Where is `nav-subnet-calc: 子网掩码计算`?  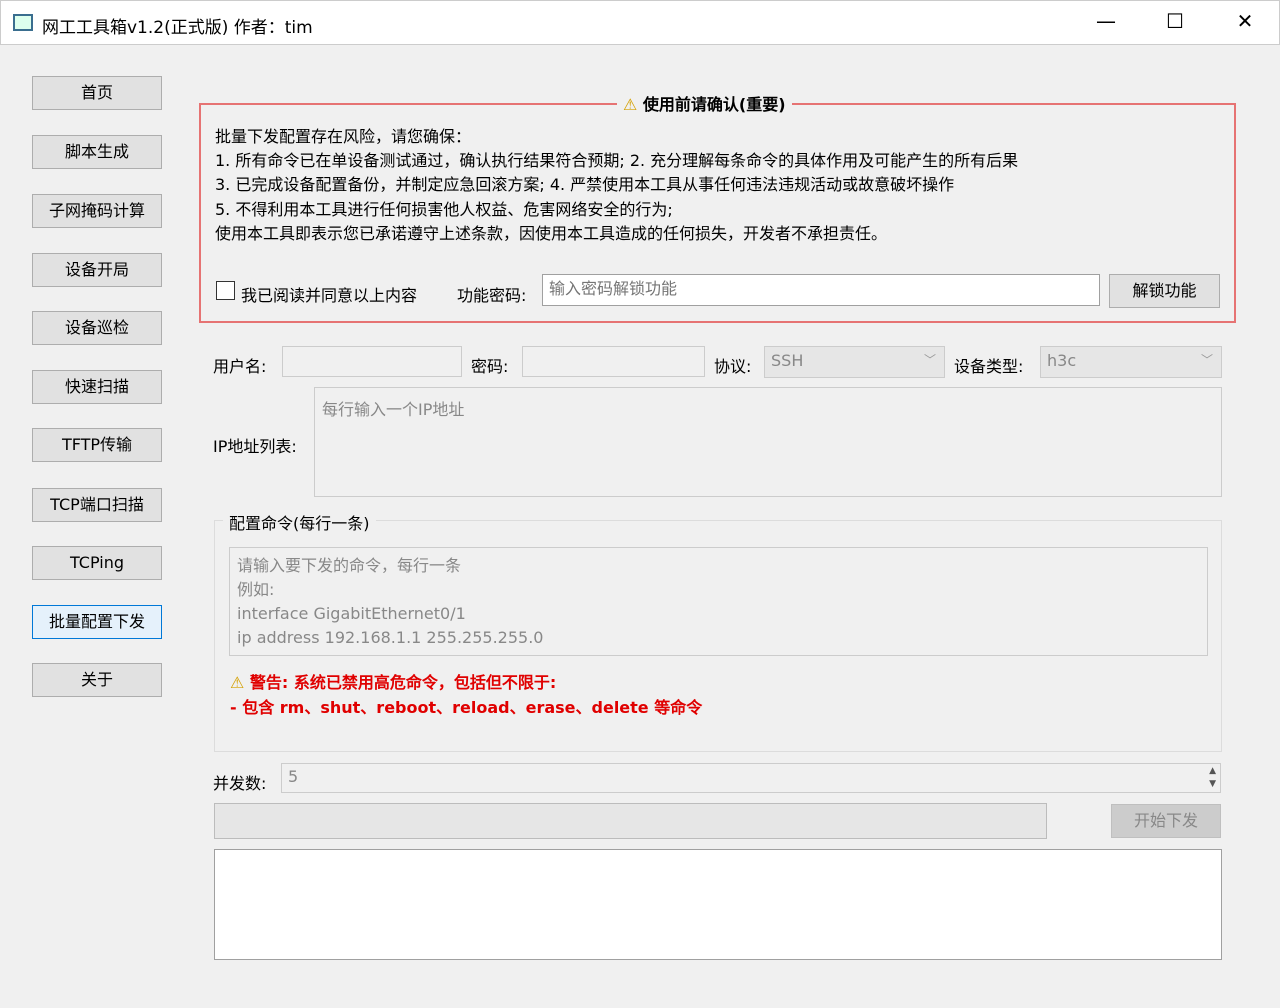 nav-subnet-calc: 子网掩码计算 is located at coordinates (97, 211).